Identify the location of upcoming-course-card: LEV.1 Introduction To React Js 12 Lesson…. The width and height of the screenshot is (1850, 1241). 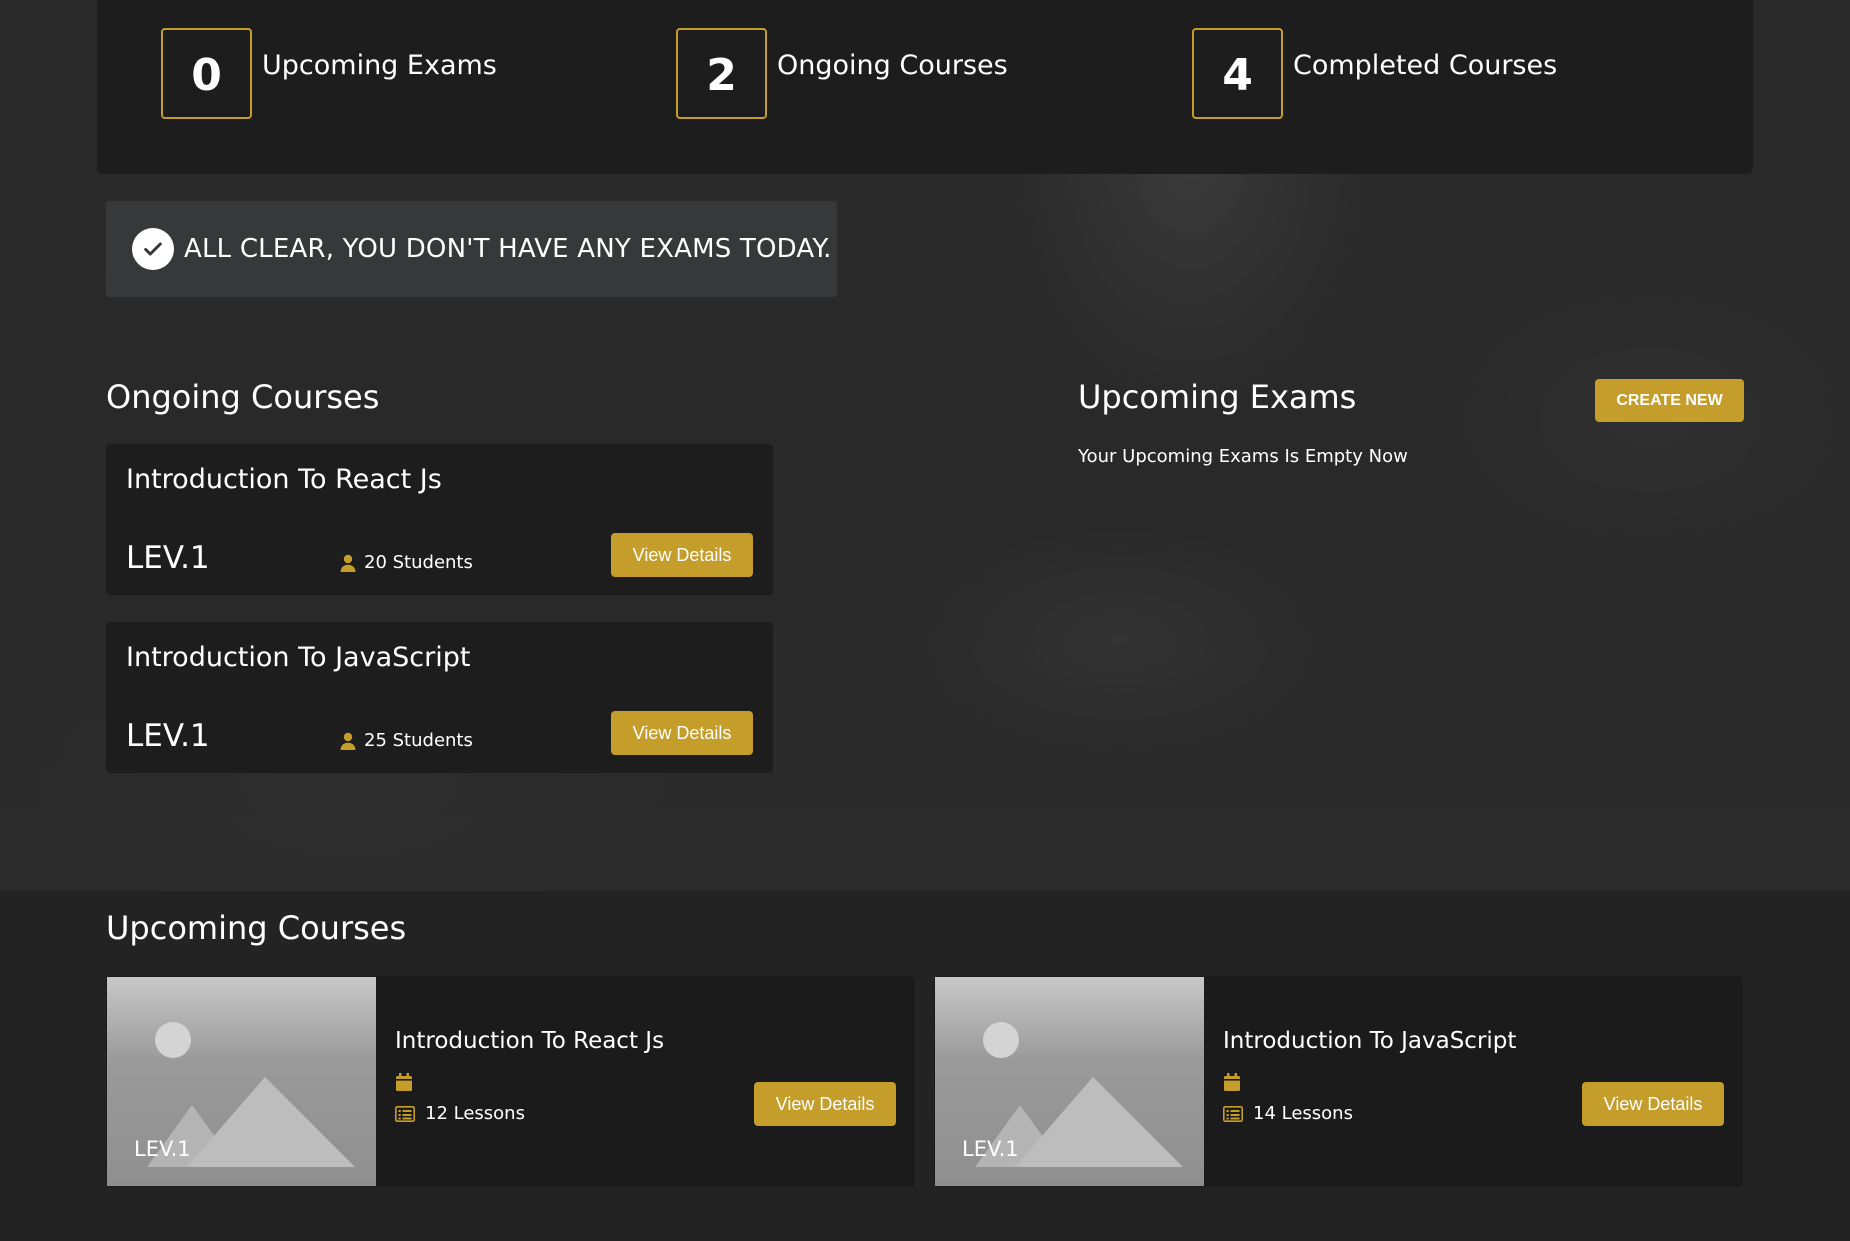
(510, 1081).